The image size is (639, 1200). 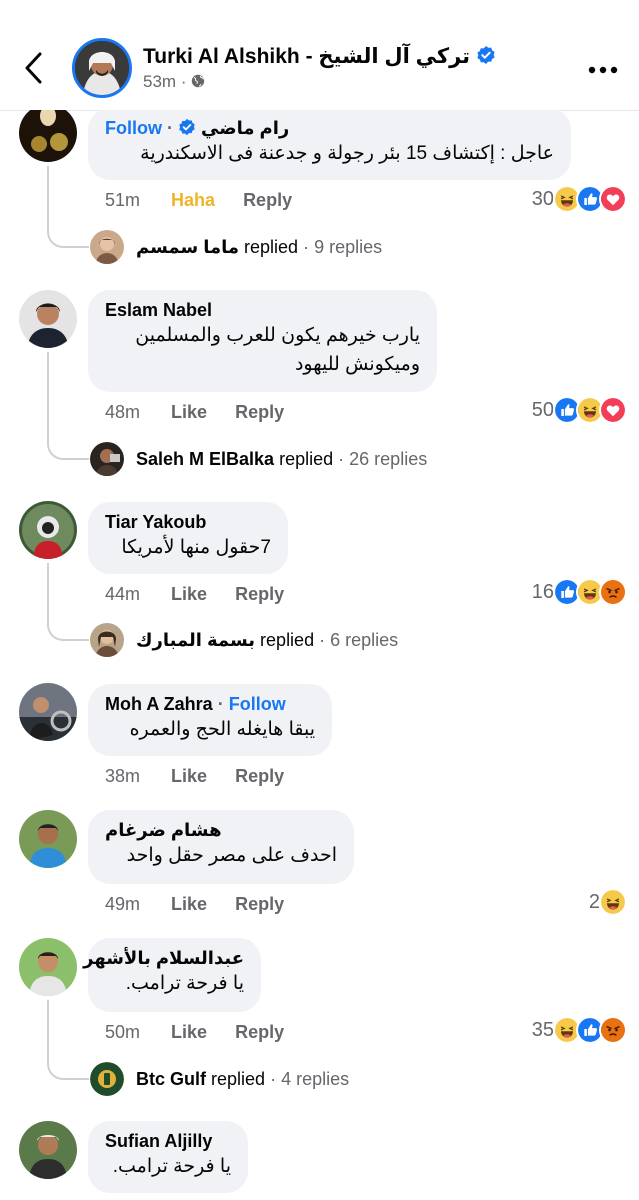 I want to click on reaction-summary: 2, so click(x=608, y=902).